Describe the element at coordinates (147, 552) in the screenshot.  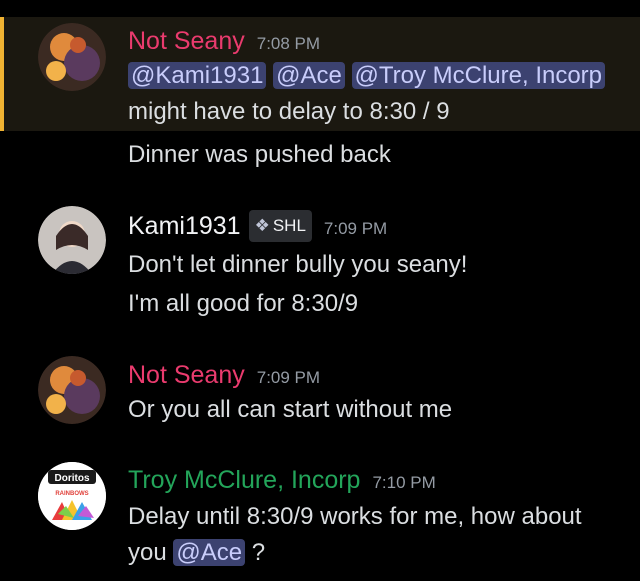
I see `message-text: you` at that location.